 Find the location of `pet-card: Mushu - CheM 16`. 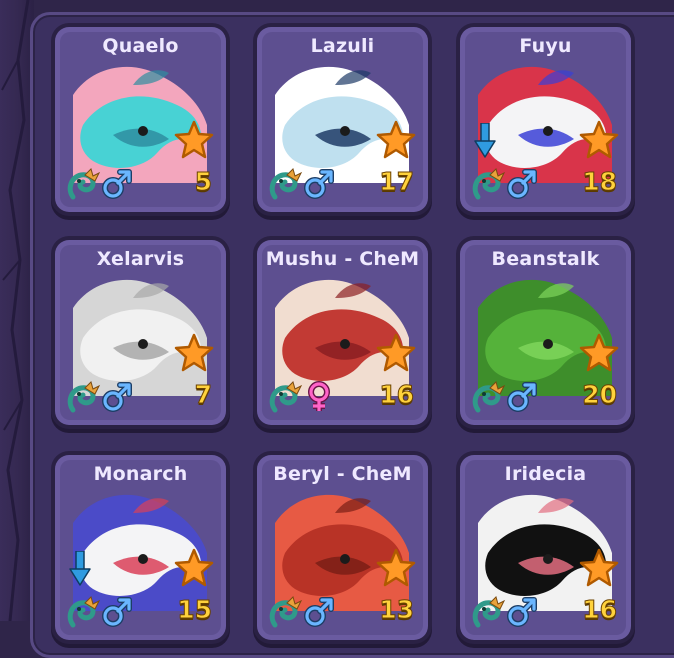

pet-card: Mushu - CheM 16 is located at coordinates (342, 332).